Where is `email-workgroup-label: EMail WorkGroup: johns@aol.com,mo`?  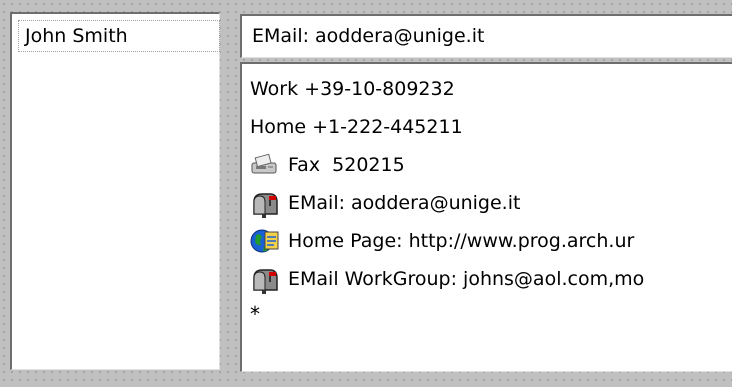
email-workgroup-label: EMail WorkGroup: johns@aol.com,mo is located at coordinates (466, 279).